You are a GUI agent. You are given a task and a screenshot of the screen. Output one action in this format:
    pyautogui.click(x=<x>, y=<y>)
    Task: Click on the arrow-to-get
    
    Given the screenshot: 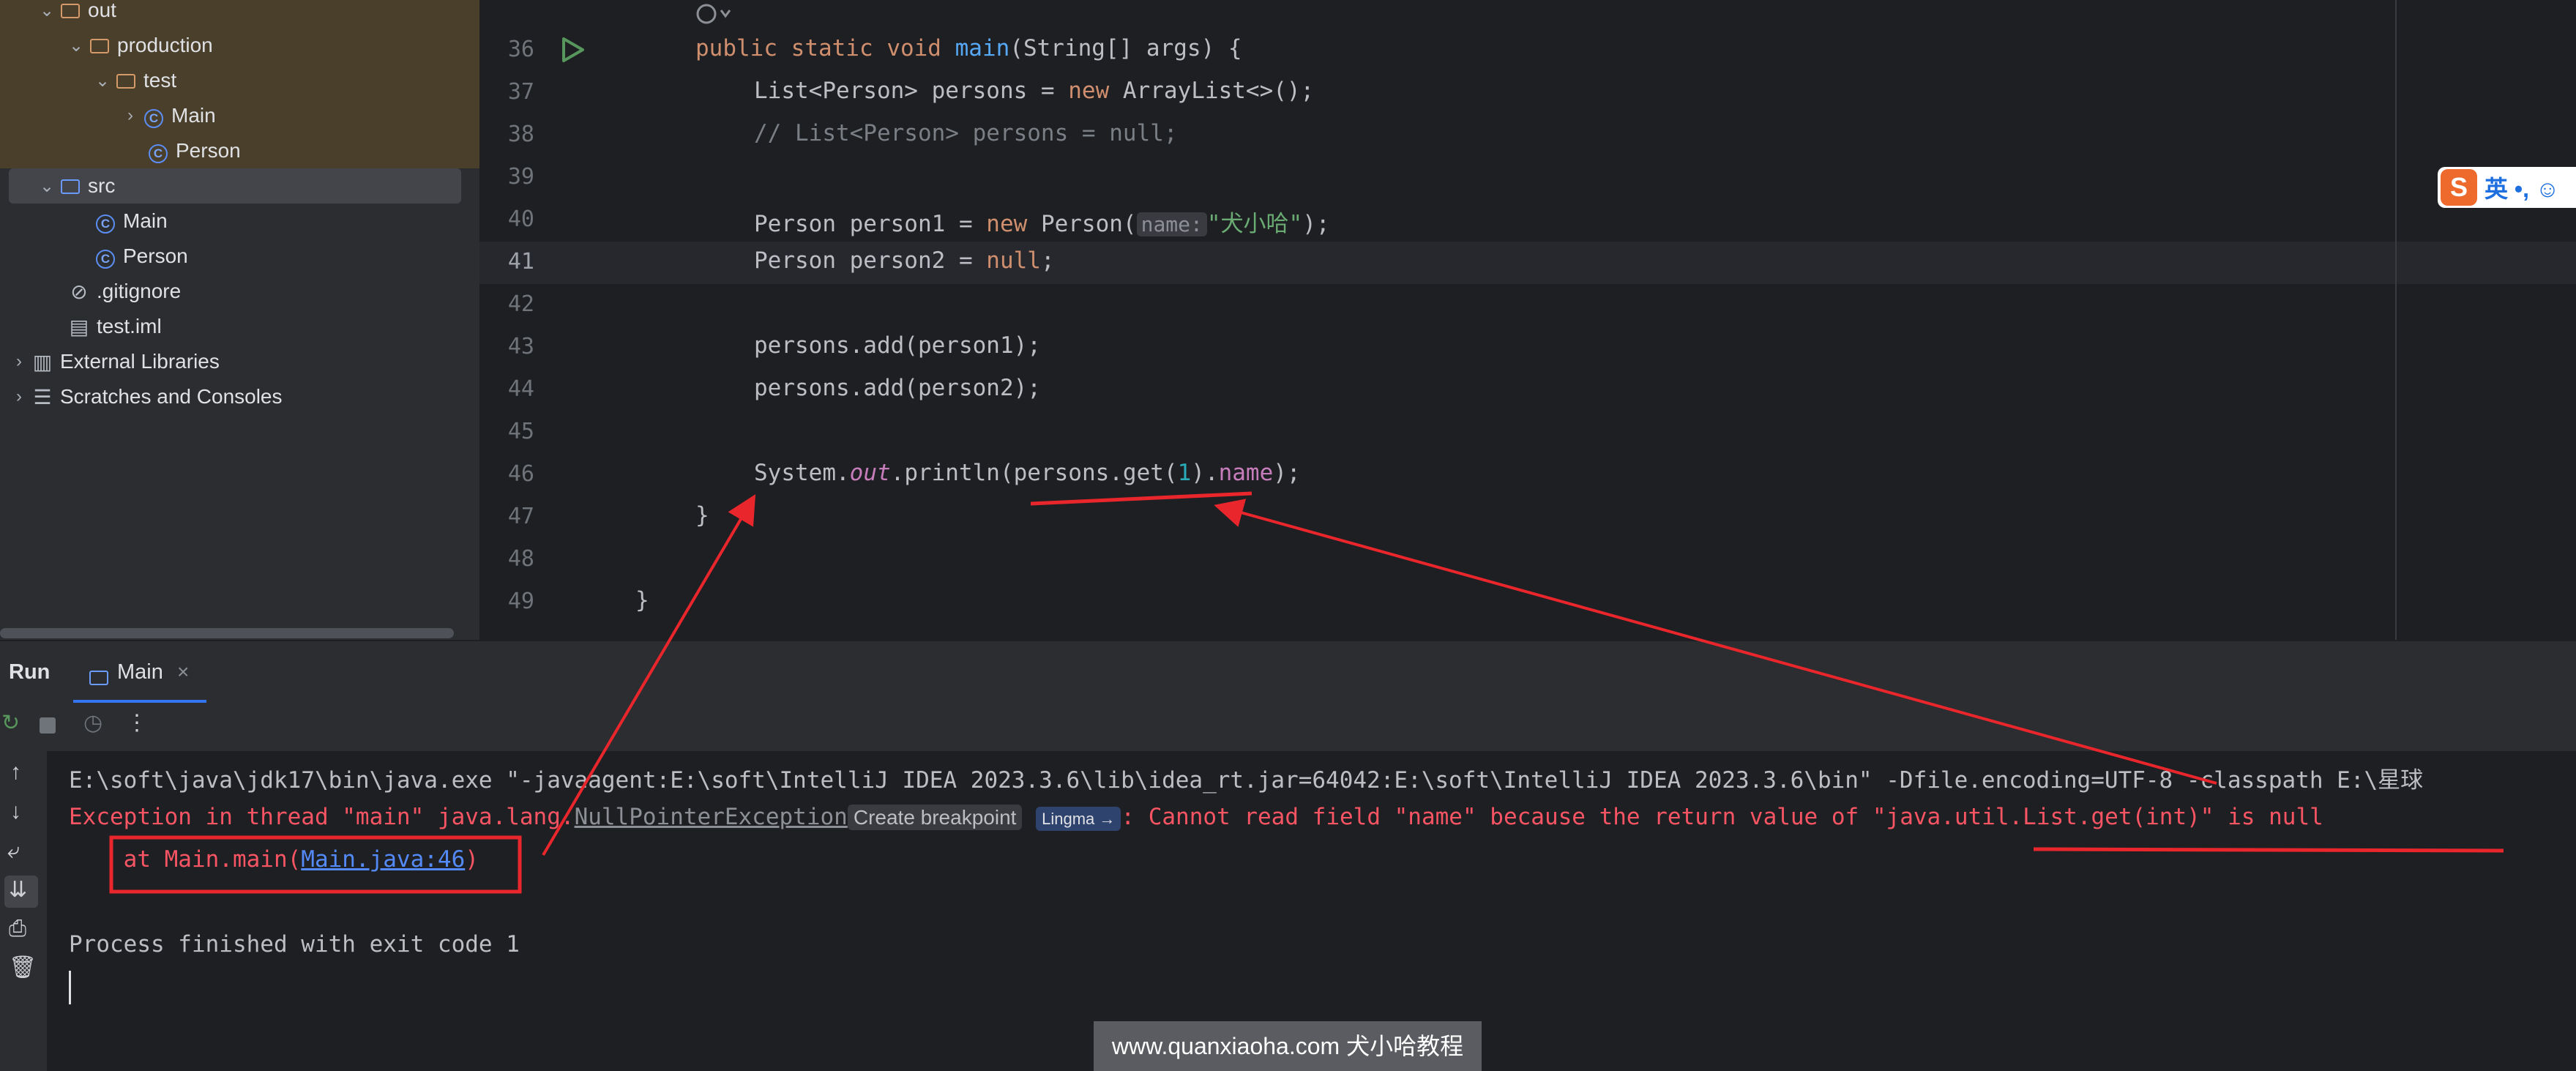 What is the action you would take?
    pyautogui.click(x=1715, y=642)
    